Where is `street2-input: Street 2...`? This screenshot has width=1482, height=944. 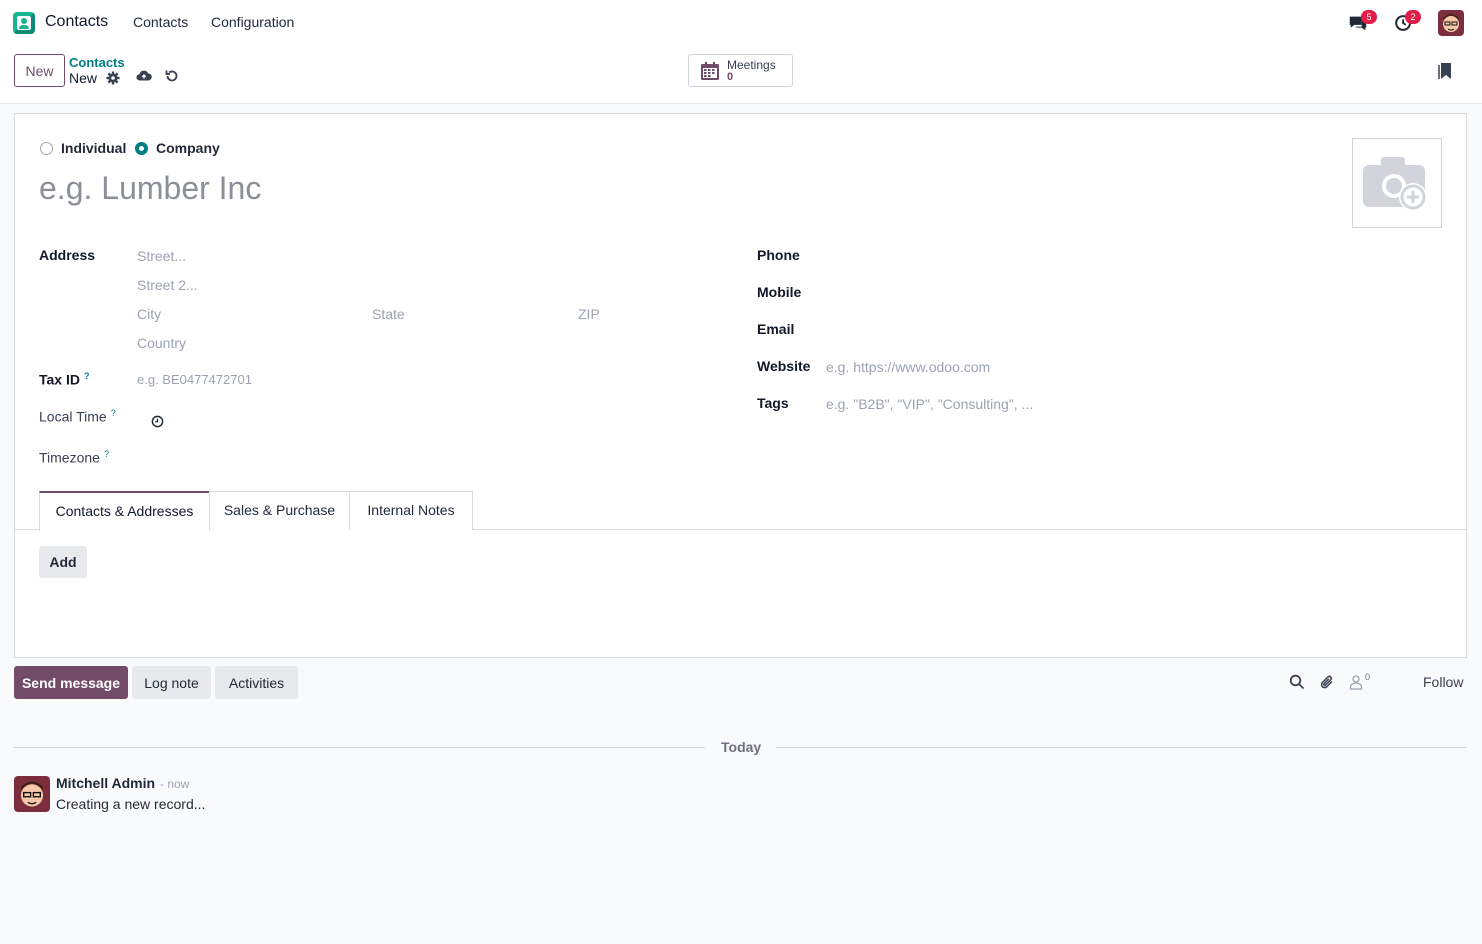
street2-input: Street 2... is located at coordinates (167, 285).